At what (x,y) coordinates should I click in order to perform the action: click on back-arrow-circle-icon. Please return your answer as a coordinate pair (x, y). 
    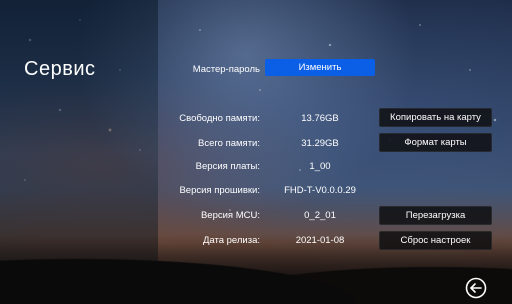
    Looking at the image, I should click on (476, 288).